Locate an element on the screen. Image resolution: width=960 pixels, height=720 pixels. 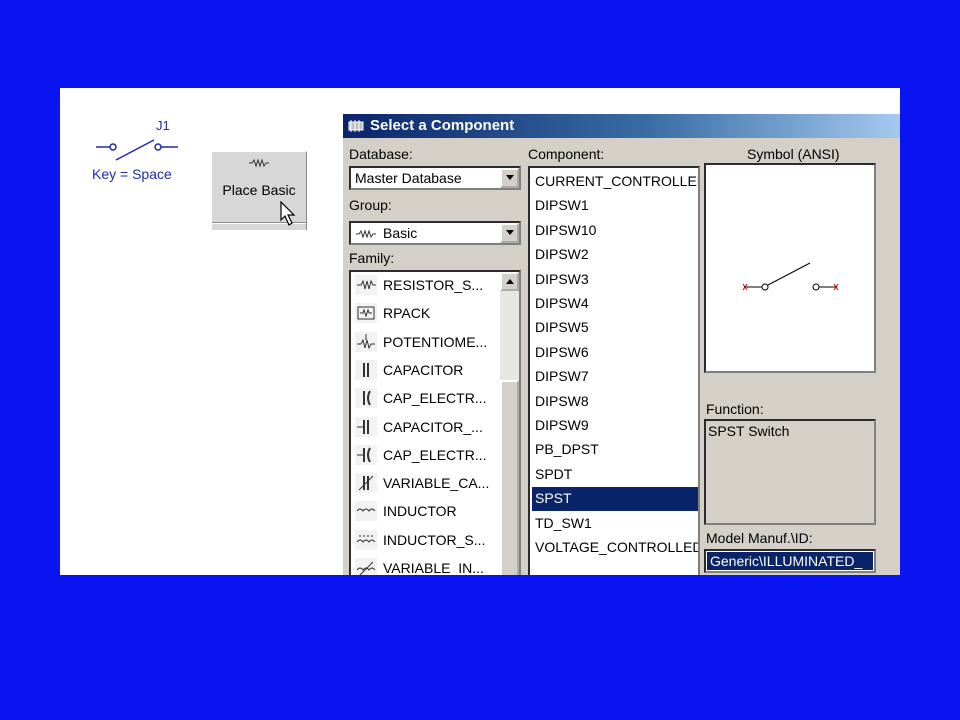
model-item-selected: Generic\ILLUMINATED_ is located at coordinates (790, 561).